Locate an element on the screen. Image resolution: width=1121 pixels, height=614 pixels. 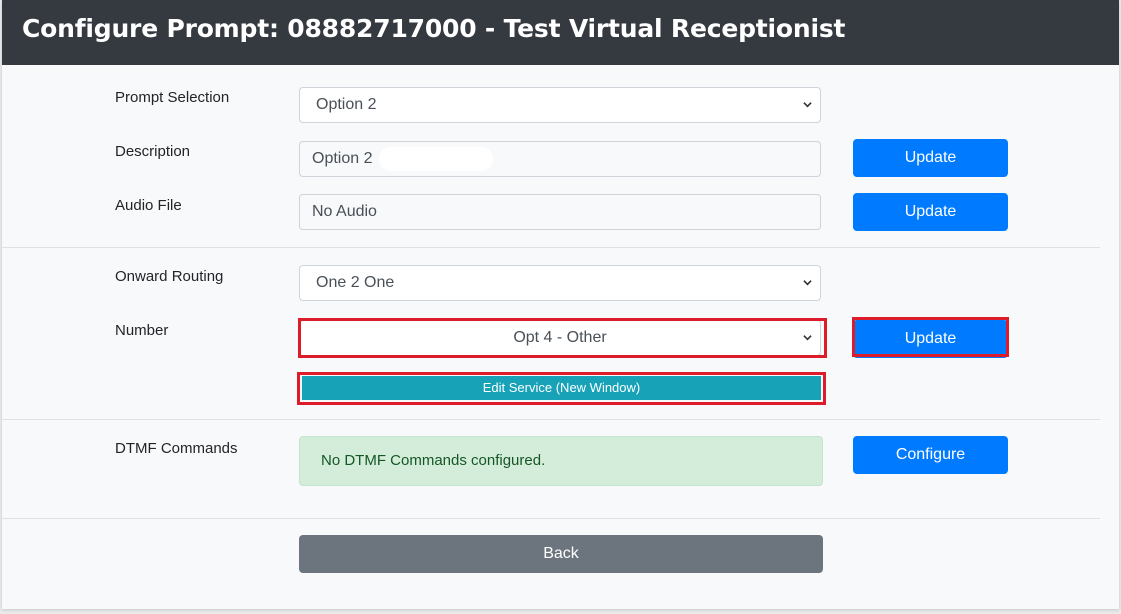
dtmf-configure-button: Configure is located at coordinates (930, 455).